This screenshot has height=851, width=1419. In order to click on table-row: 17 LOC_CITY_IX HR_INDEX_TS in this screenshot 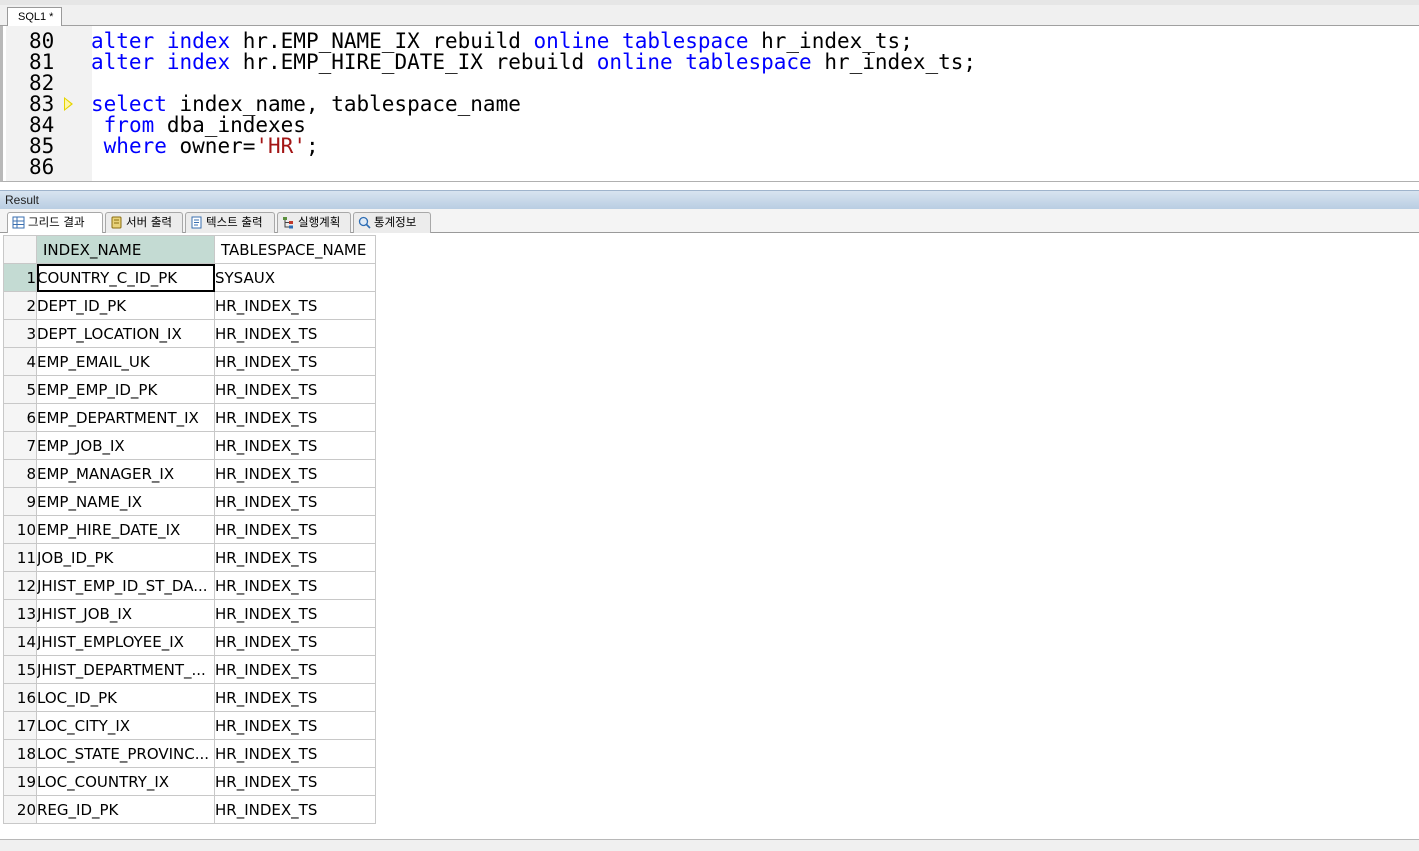, I will do `click(189, 725)`.